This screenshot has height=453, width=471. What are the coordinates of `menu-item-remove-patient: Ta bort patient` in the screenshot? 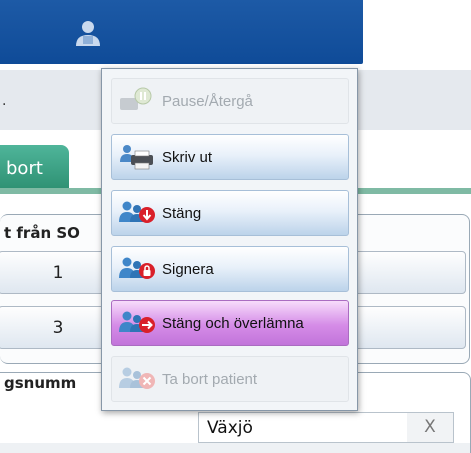 It's located at (230, 379).